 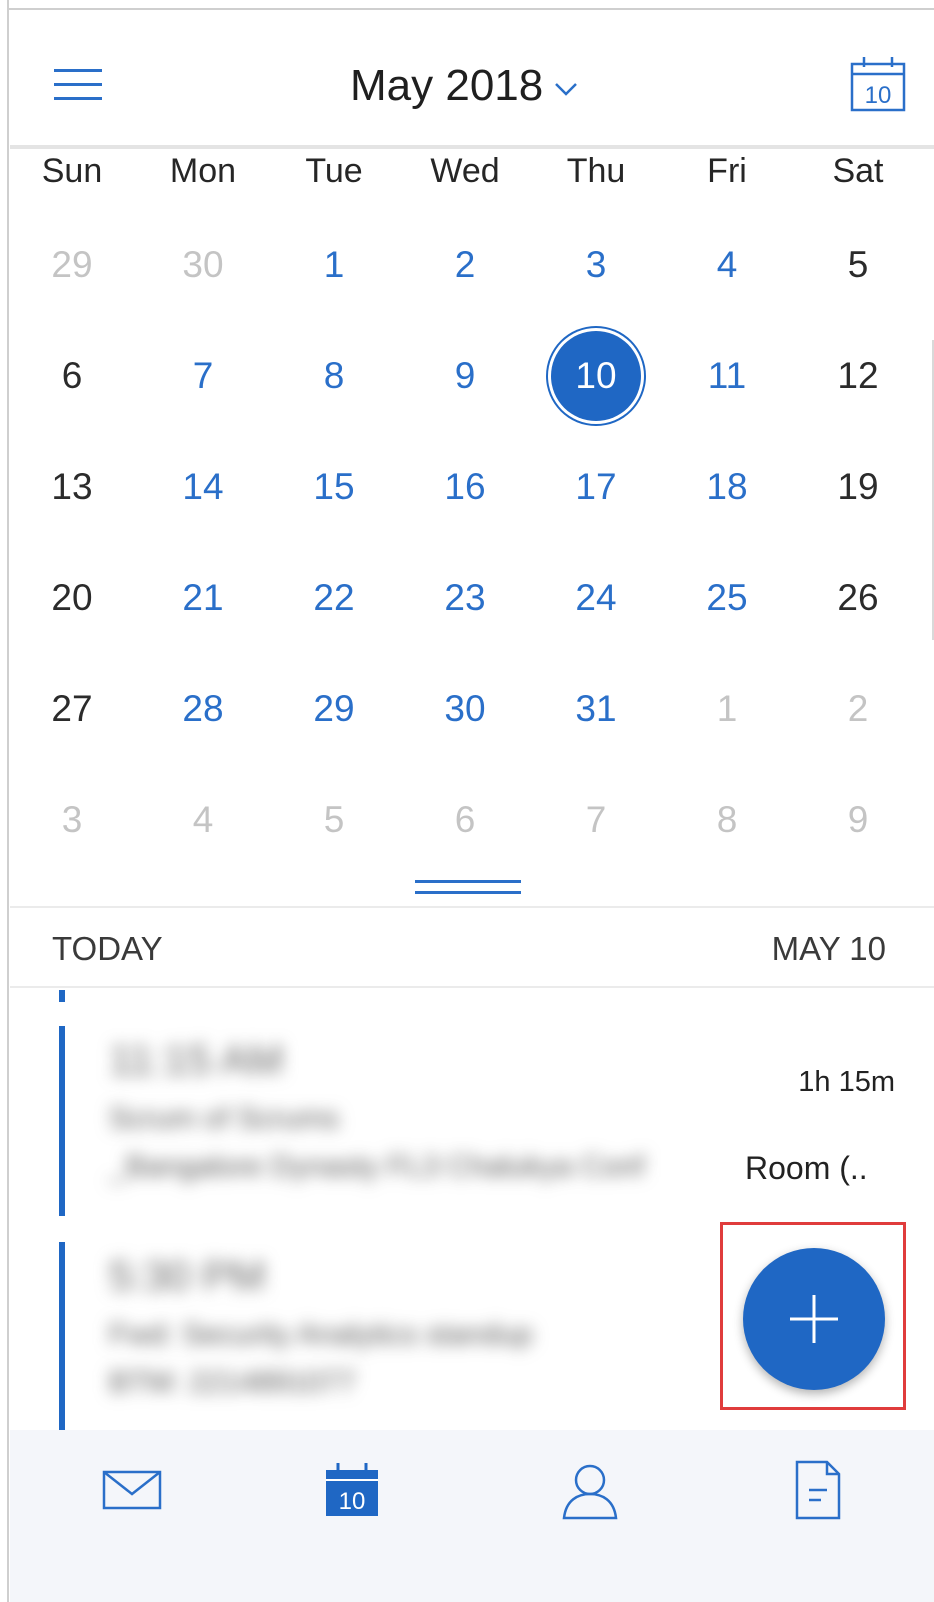 I want to click on new-event-button, so click(x=814, y=1319).